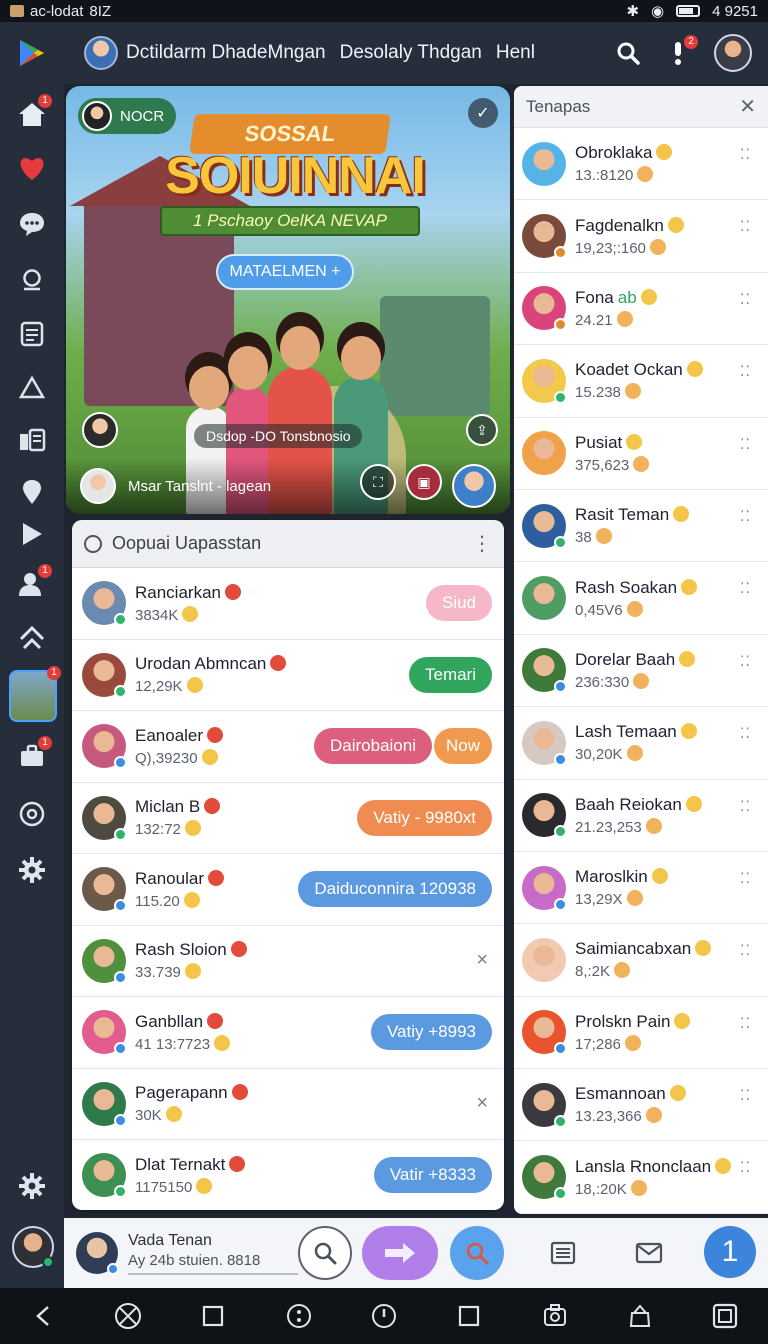 This screenshot has height=1344, width=768. What do you see at coordinates (32, 814) in the screenshot?
I see `rail-support` at bounding box center [32, 814].